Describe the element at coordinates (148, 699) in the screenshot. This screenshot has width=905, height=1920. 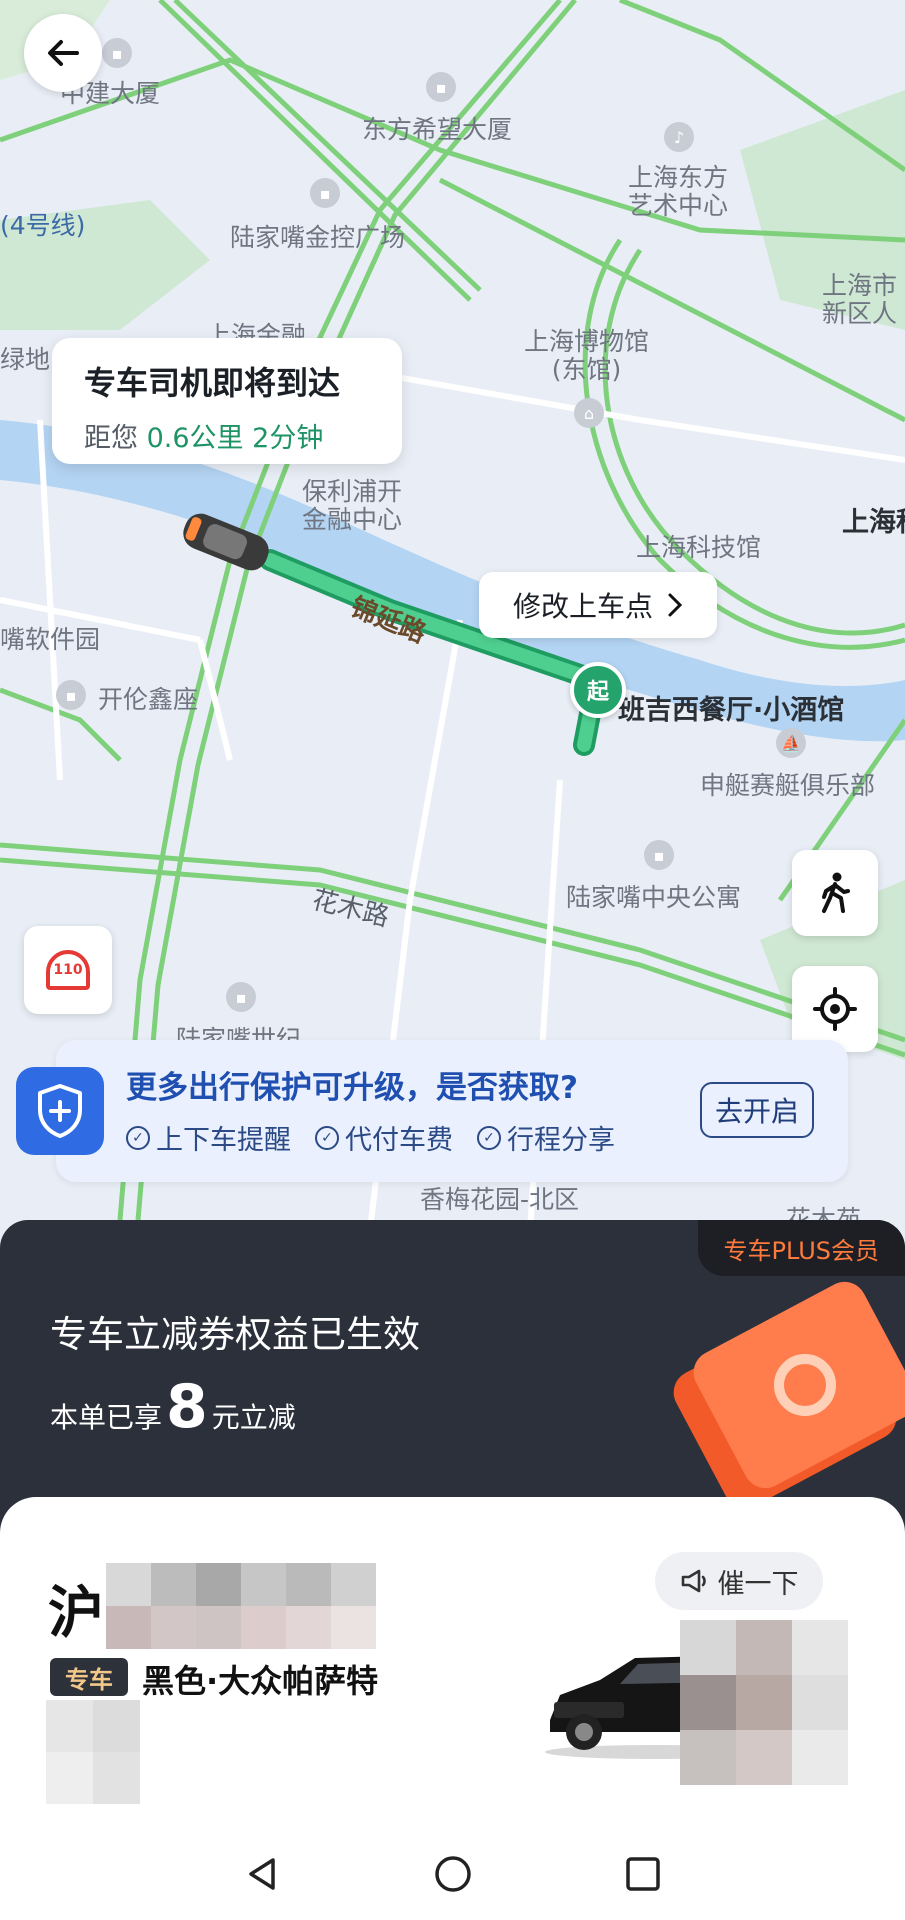
I see `map-label-kailun: 开伦鑫座` at that location.